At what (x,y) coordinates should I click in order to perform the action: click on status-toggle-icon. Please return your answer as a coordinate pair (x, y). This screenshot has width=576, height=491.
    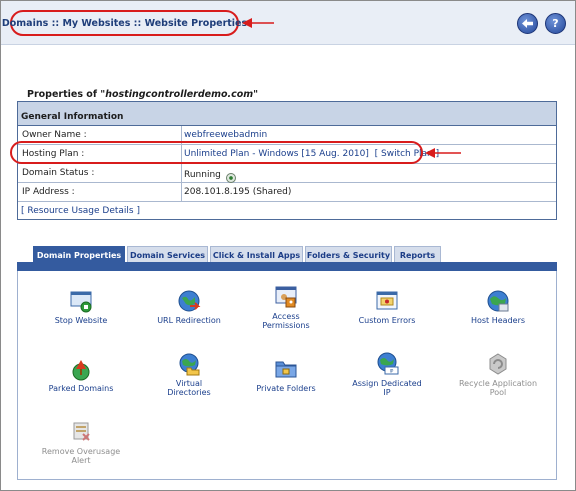
    Looking at the image, I should click on (230, 178).